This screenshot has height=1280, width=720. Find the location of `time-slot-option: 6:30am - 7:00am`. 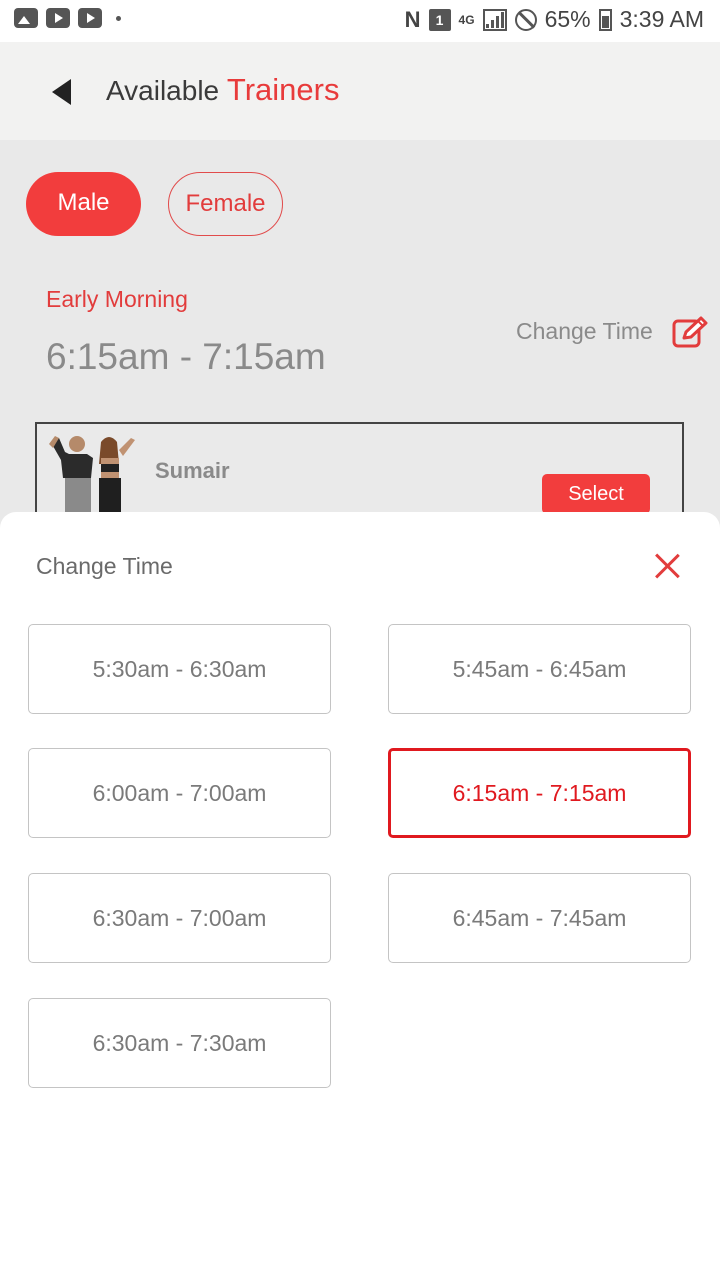

time-slot-option: 6:30am - 7:00am is located at coordinates (179, 918).